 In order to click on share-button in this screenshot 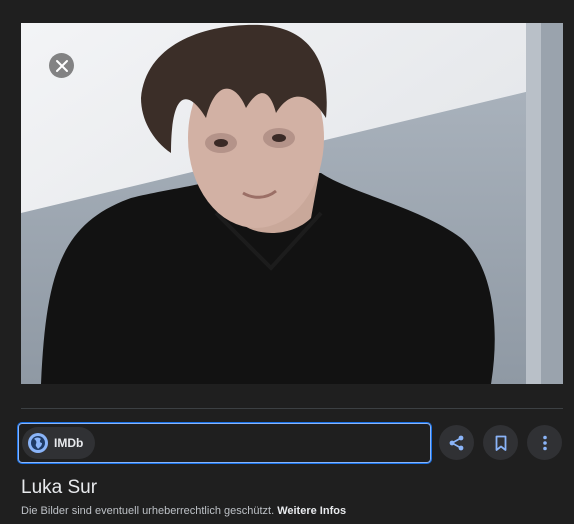, I will do `click(456, 442)`.